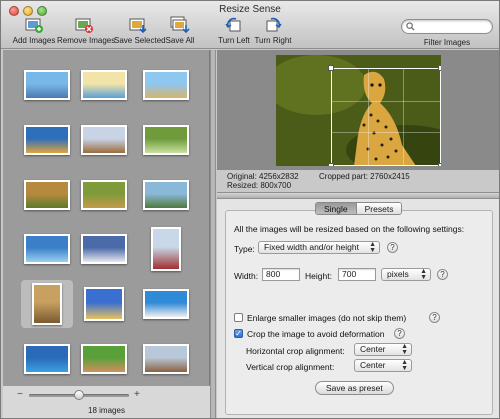 The width and height of the screenshot is (500, 419). What do you see at coordinates (213, 234) in the screenshot?
I see `vertical-splitter` at bounding box center [213, 234].